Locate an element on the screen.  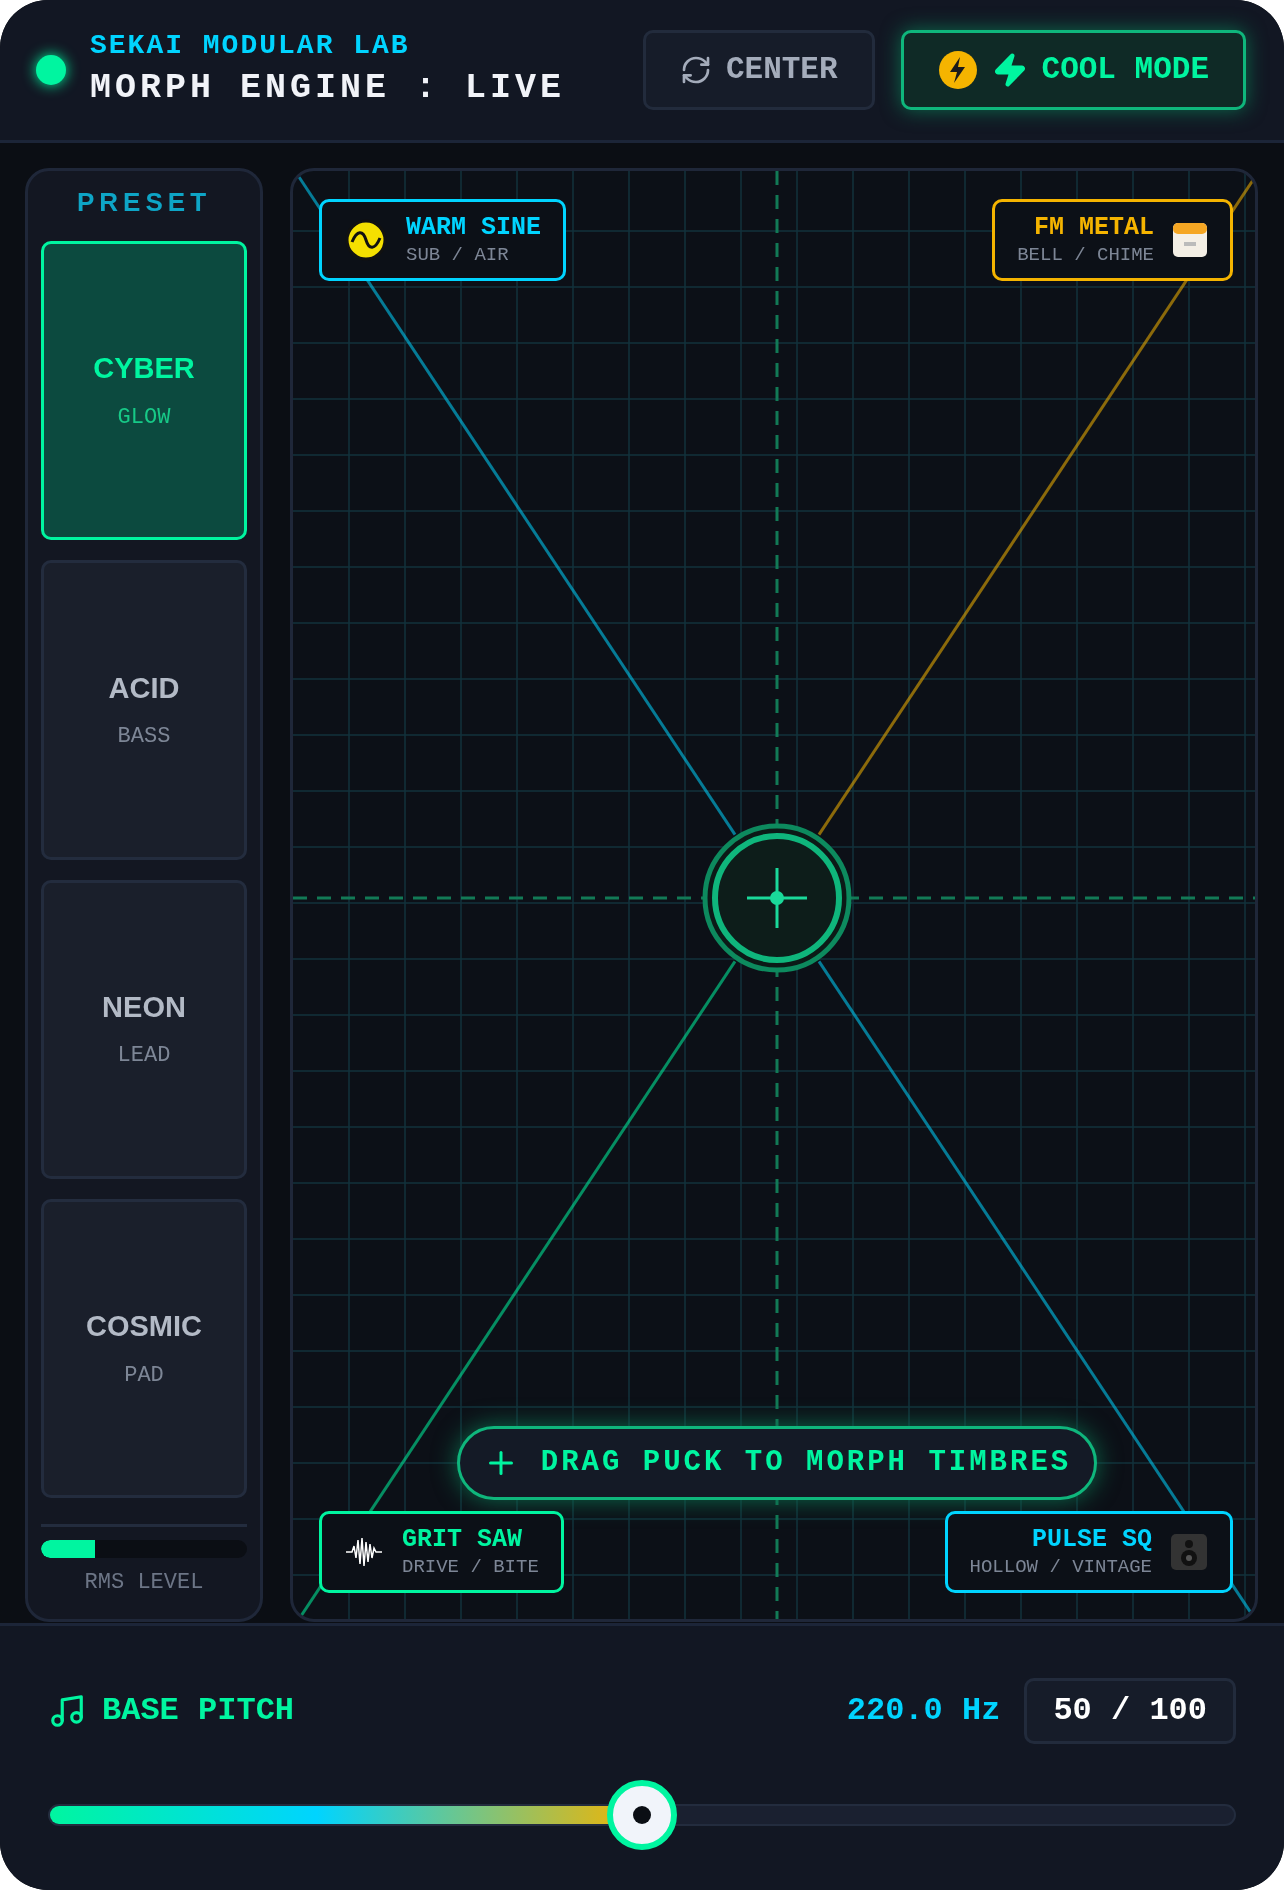
panel-title: PRESET is located at coordinates (144, 202).